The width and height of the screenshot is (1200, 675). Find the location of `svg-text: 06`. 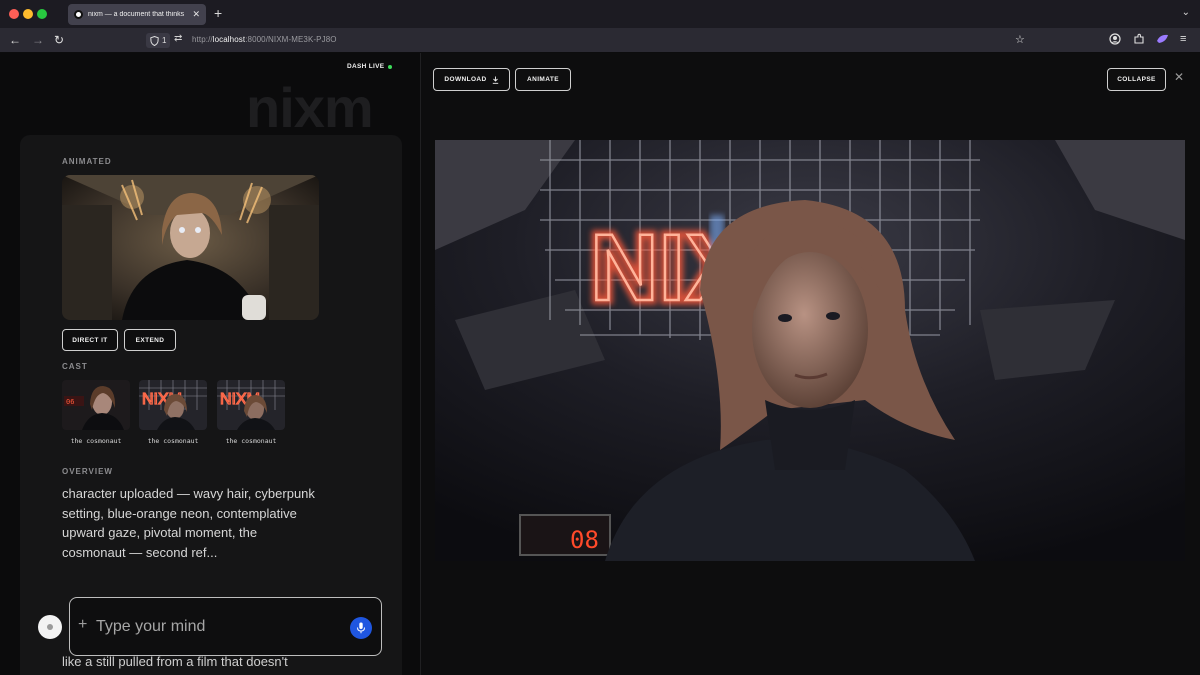

svg-text: 06 is located at coordinates (70, 402).